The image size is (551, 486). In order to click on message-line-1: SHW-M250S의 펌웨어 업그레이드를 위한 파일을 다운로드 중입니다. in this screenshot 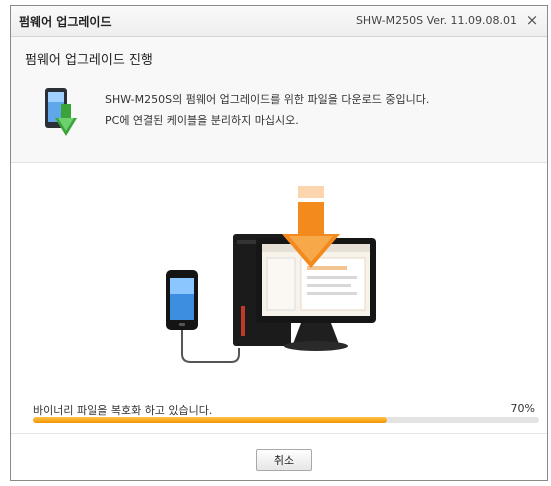, I will do `click(267, 99)`.